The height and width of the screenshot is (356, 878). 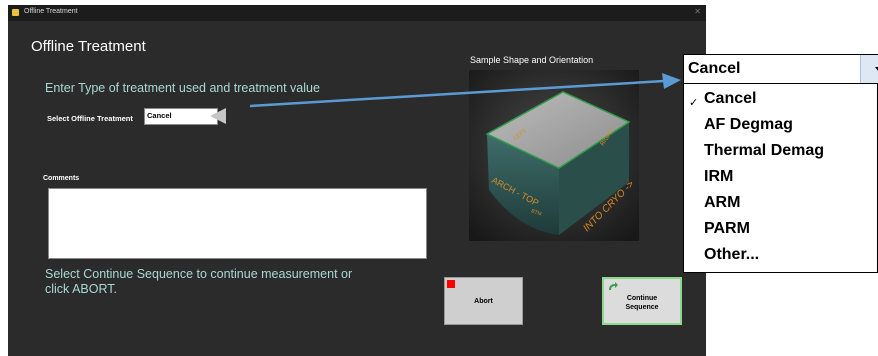 I want to click on sample-shape-label: Sample Shape and Orientation, so click(x=532, y=60).